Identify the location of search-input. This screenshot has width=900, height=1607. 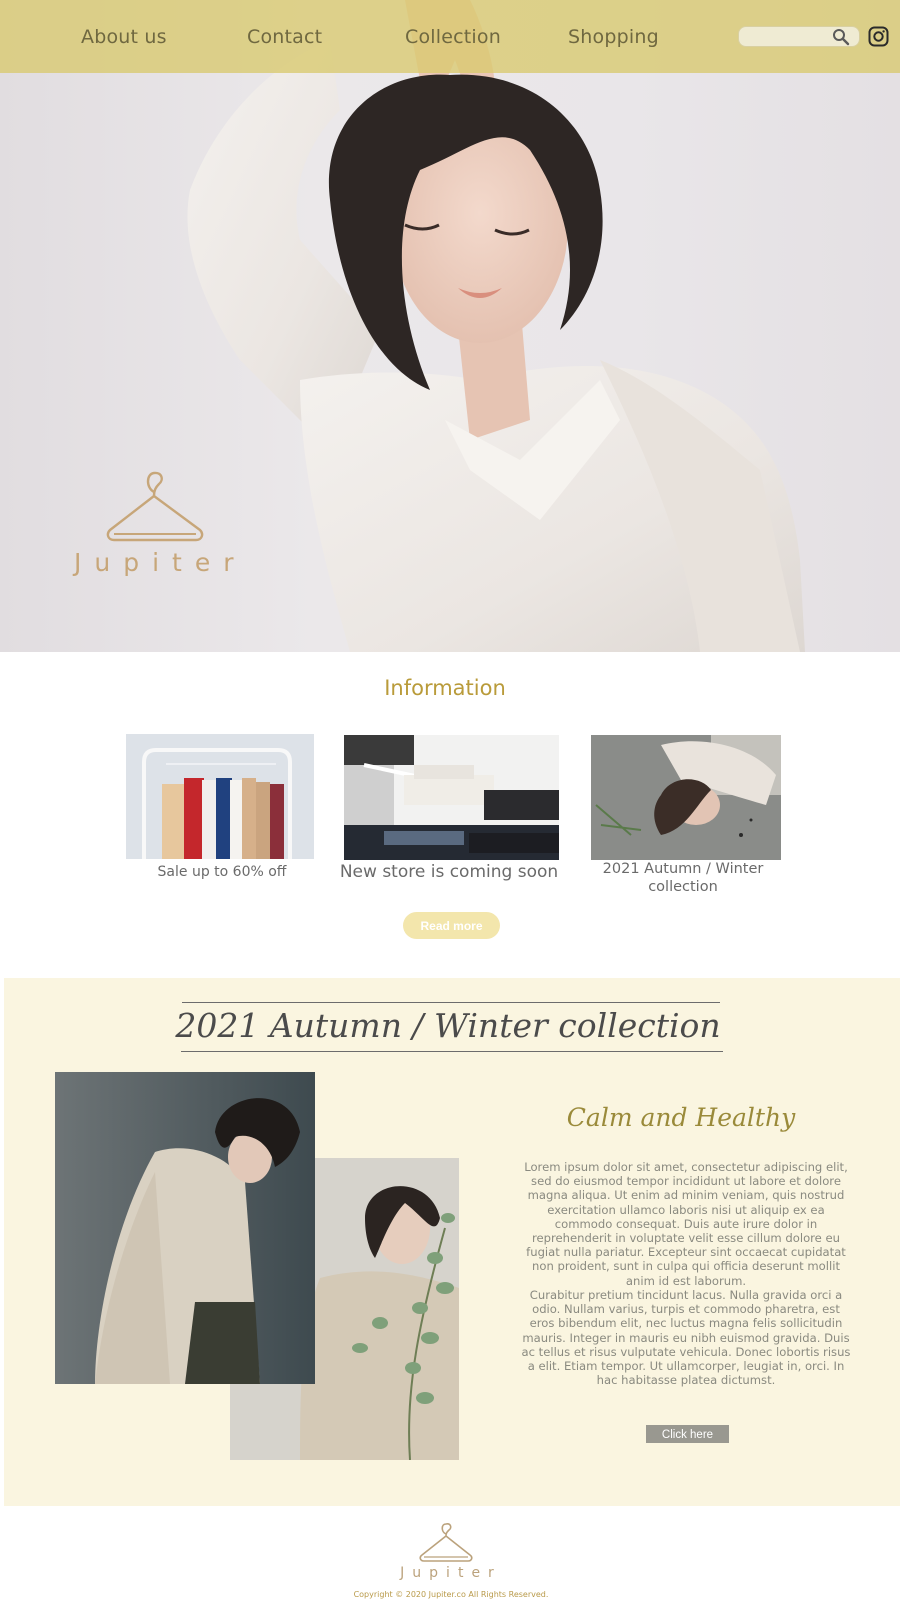
(788, 36).